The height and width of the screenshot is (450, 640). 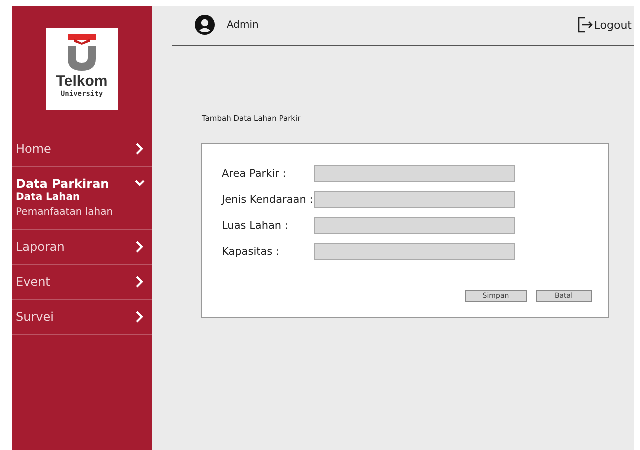 What do you see at coordinates (205, 25) in the screenshot?
I see `avatar-icon` at bounding box center [205, 25].